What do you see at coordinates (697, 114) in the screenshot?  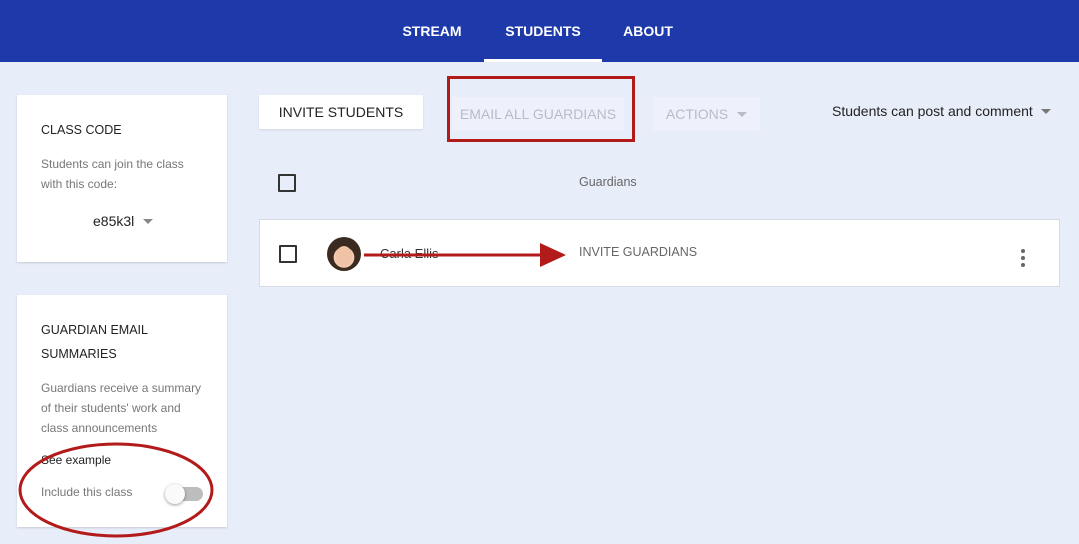 I see `actions-label: ACTIONS` at bounding box center [697, 114].